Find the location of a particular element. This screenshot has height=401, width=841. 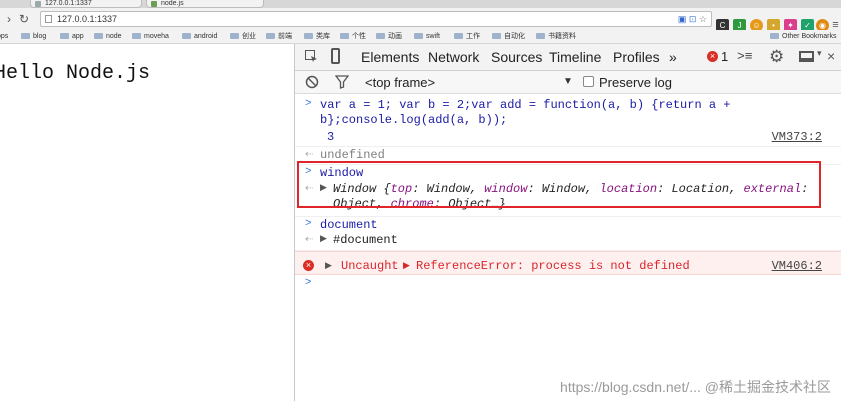

bookmark-folder: 创业 is located at coordinates (243, 36).